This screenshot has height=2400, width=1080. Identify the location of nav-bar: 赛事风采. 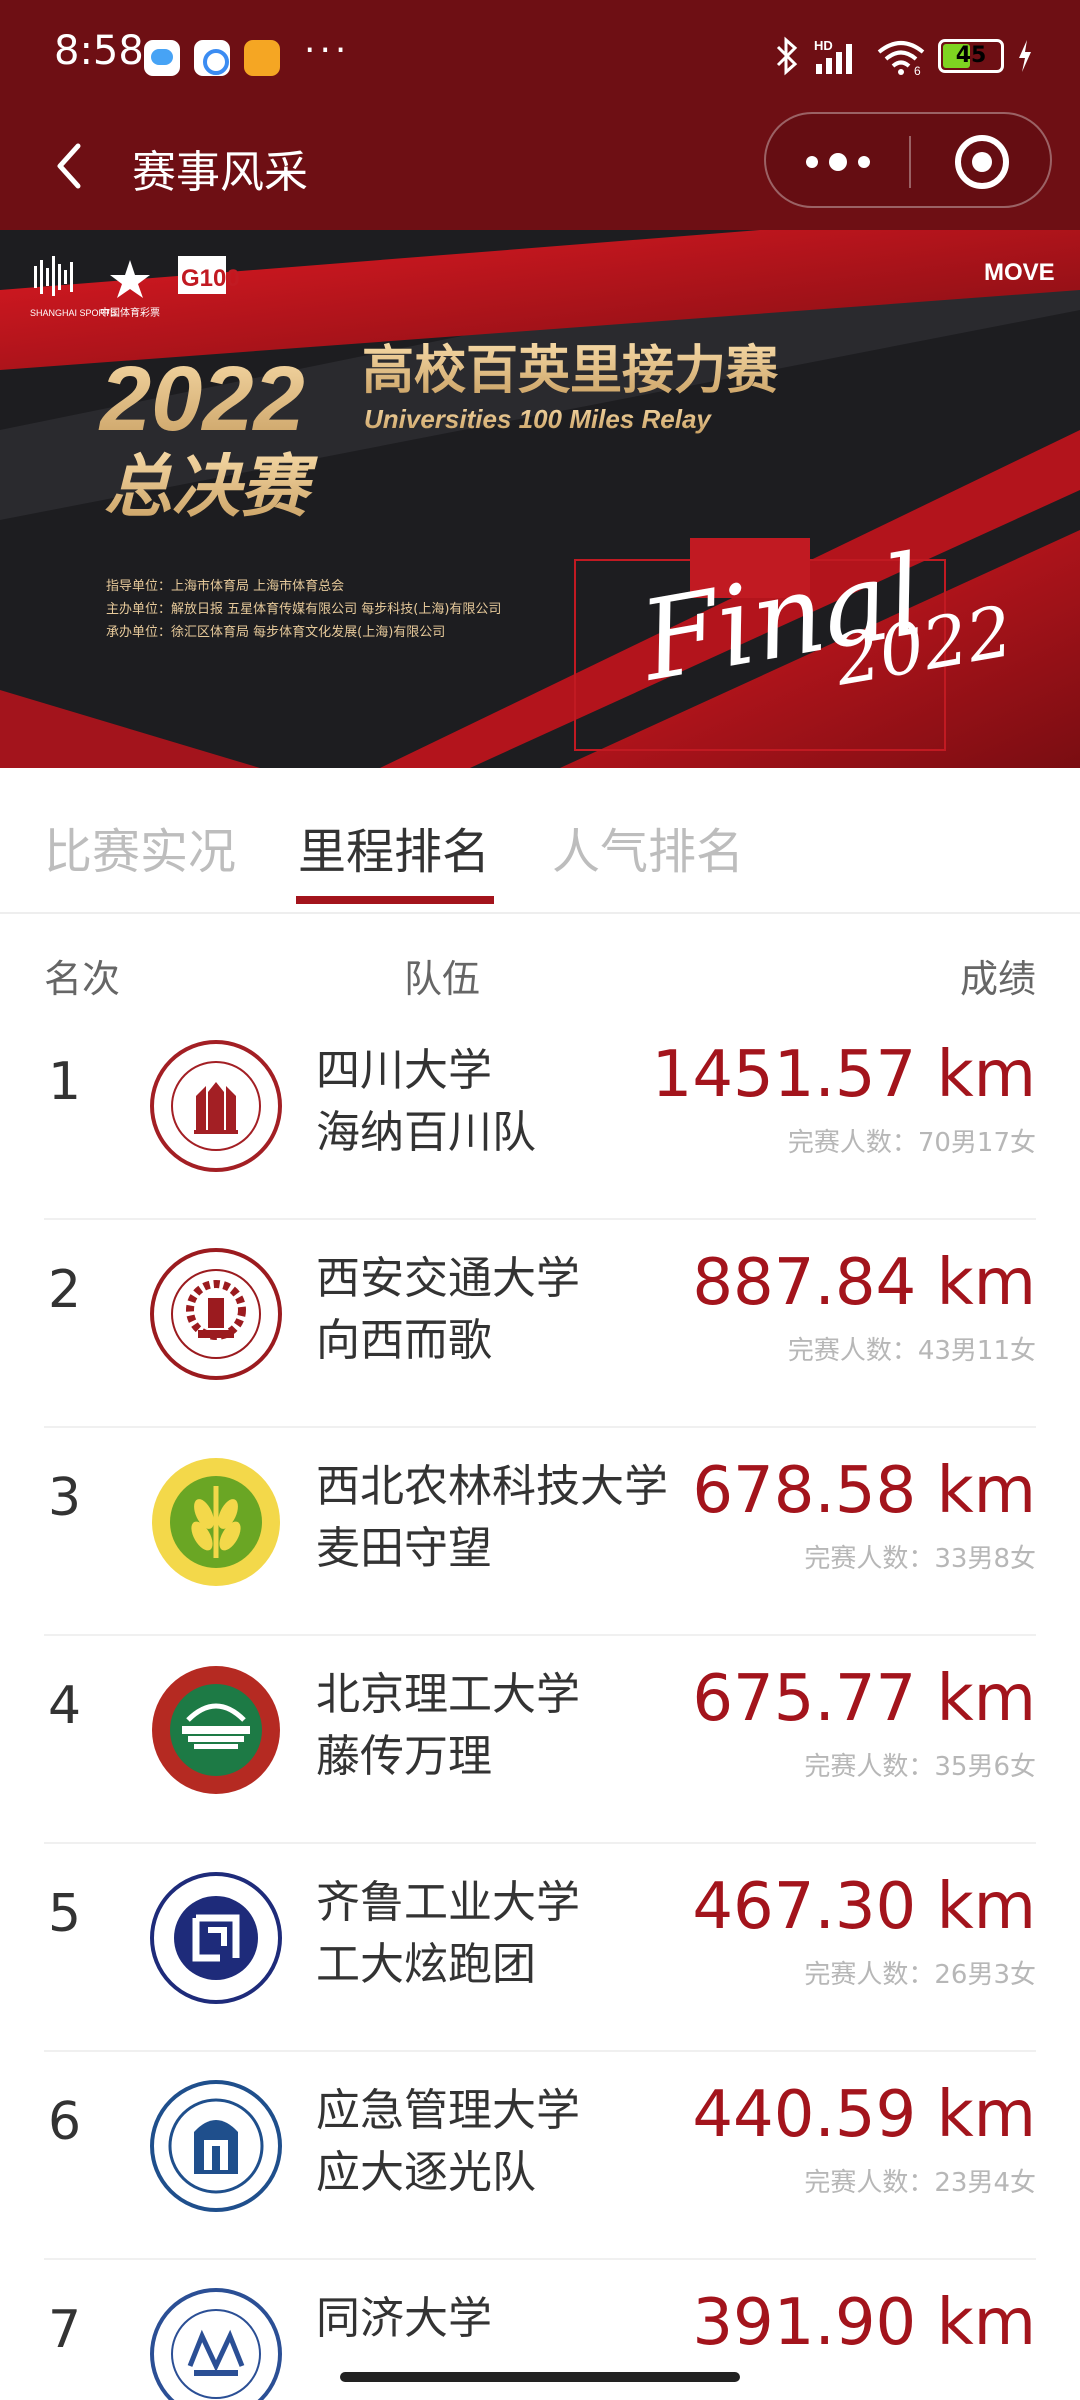
(540, 171).